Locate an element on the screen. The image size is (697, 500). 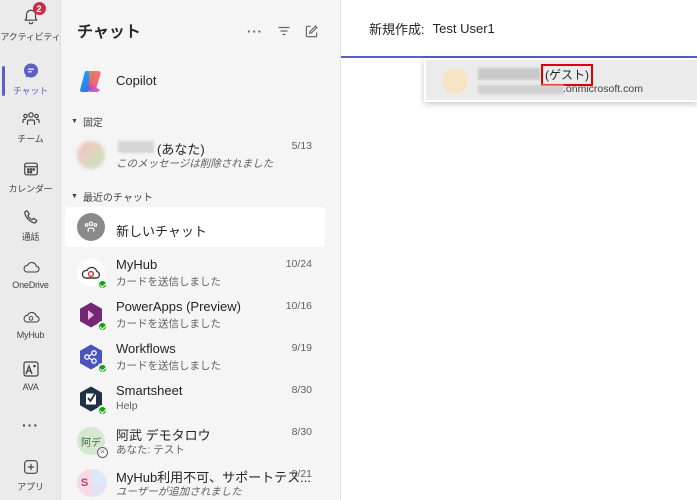
phone-icon is located at coordinates (31, 217).